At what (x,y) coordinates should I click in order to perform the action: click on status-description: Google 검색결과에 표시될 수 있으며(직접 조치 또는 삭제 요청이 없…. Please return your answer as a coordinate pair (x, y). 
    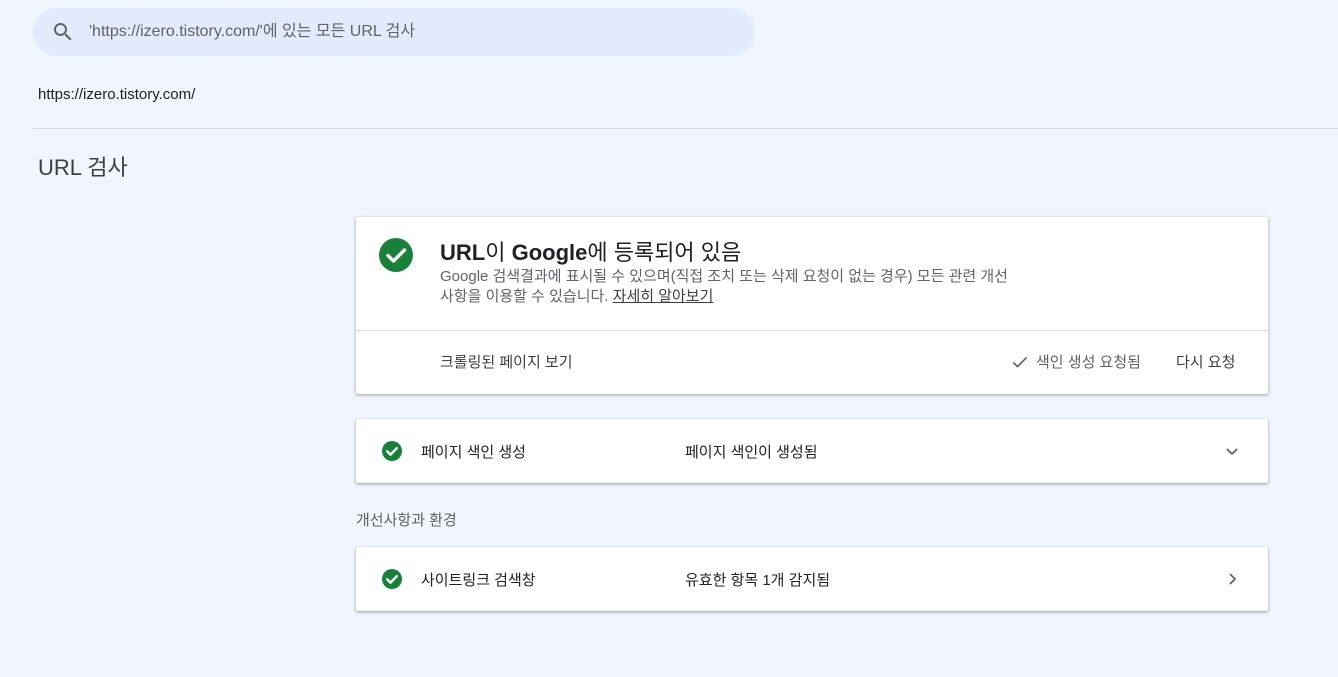
    Looking at the image, I should click on (730, 287).